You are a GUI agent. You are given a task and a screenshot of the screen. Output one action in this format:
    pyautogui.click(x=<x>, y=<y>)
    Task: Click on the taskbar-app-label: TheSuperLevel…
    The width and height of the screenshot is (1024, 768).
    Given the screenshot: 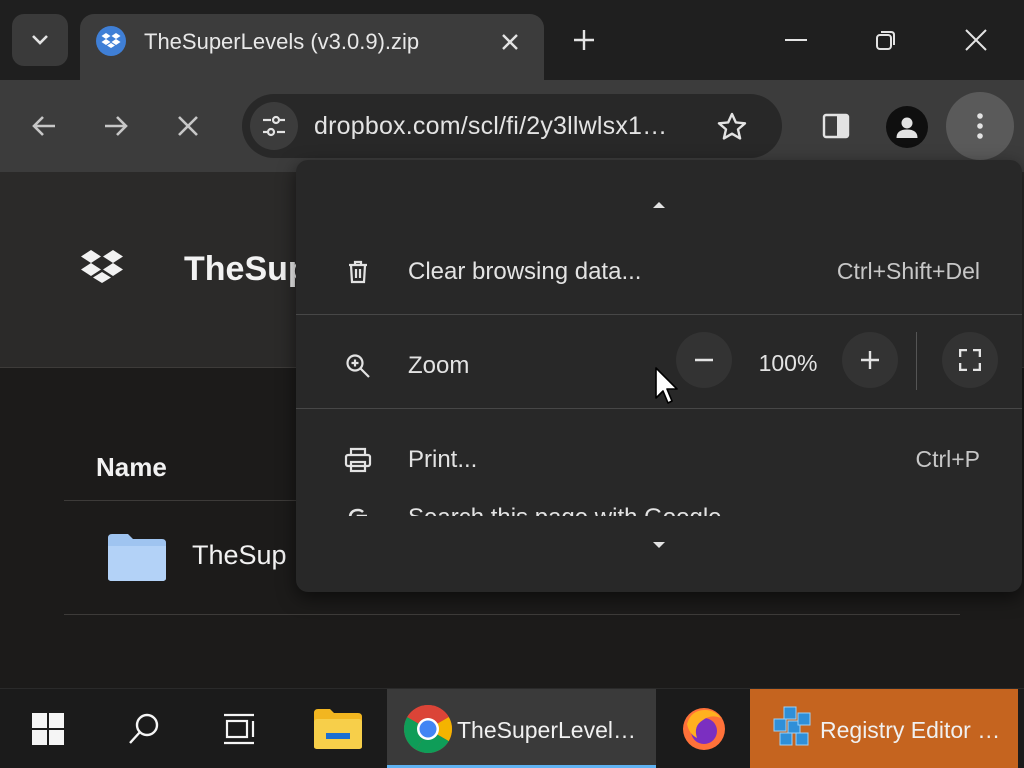 What is the action you would take?
    pyautogui.click(x=546, y=730)
    